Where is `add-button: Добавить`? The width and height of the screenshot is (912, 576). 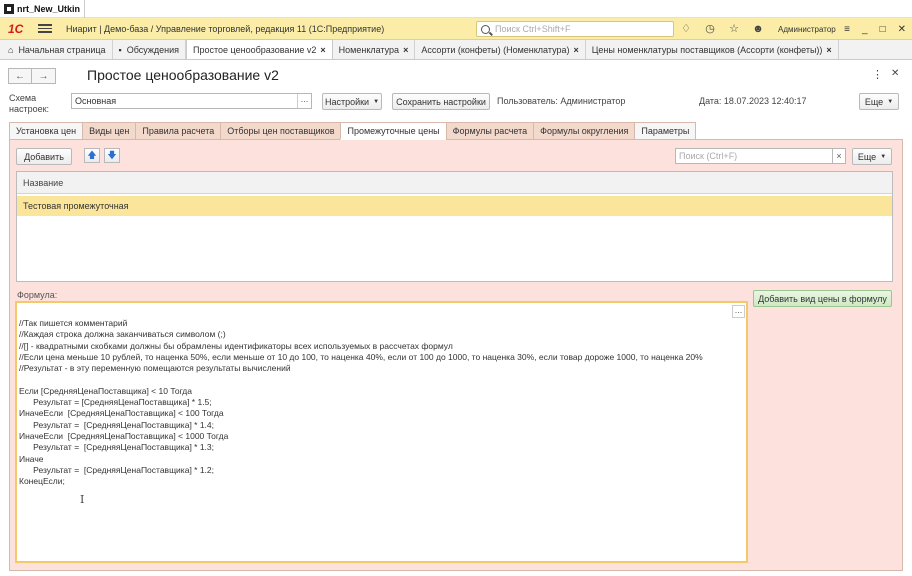
add-button: Добавить is located at coordinates (44, 156).